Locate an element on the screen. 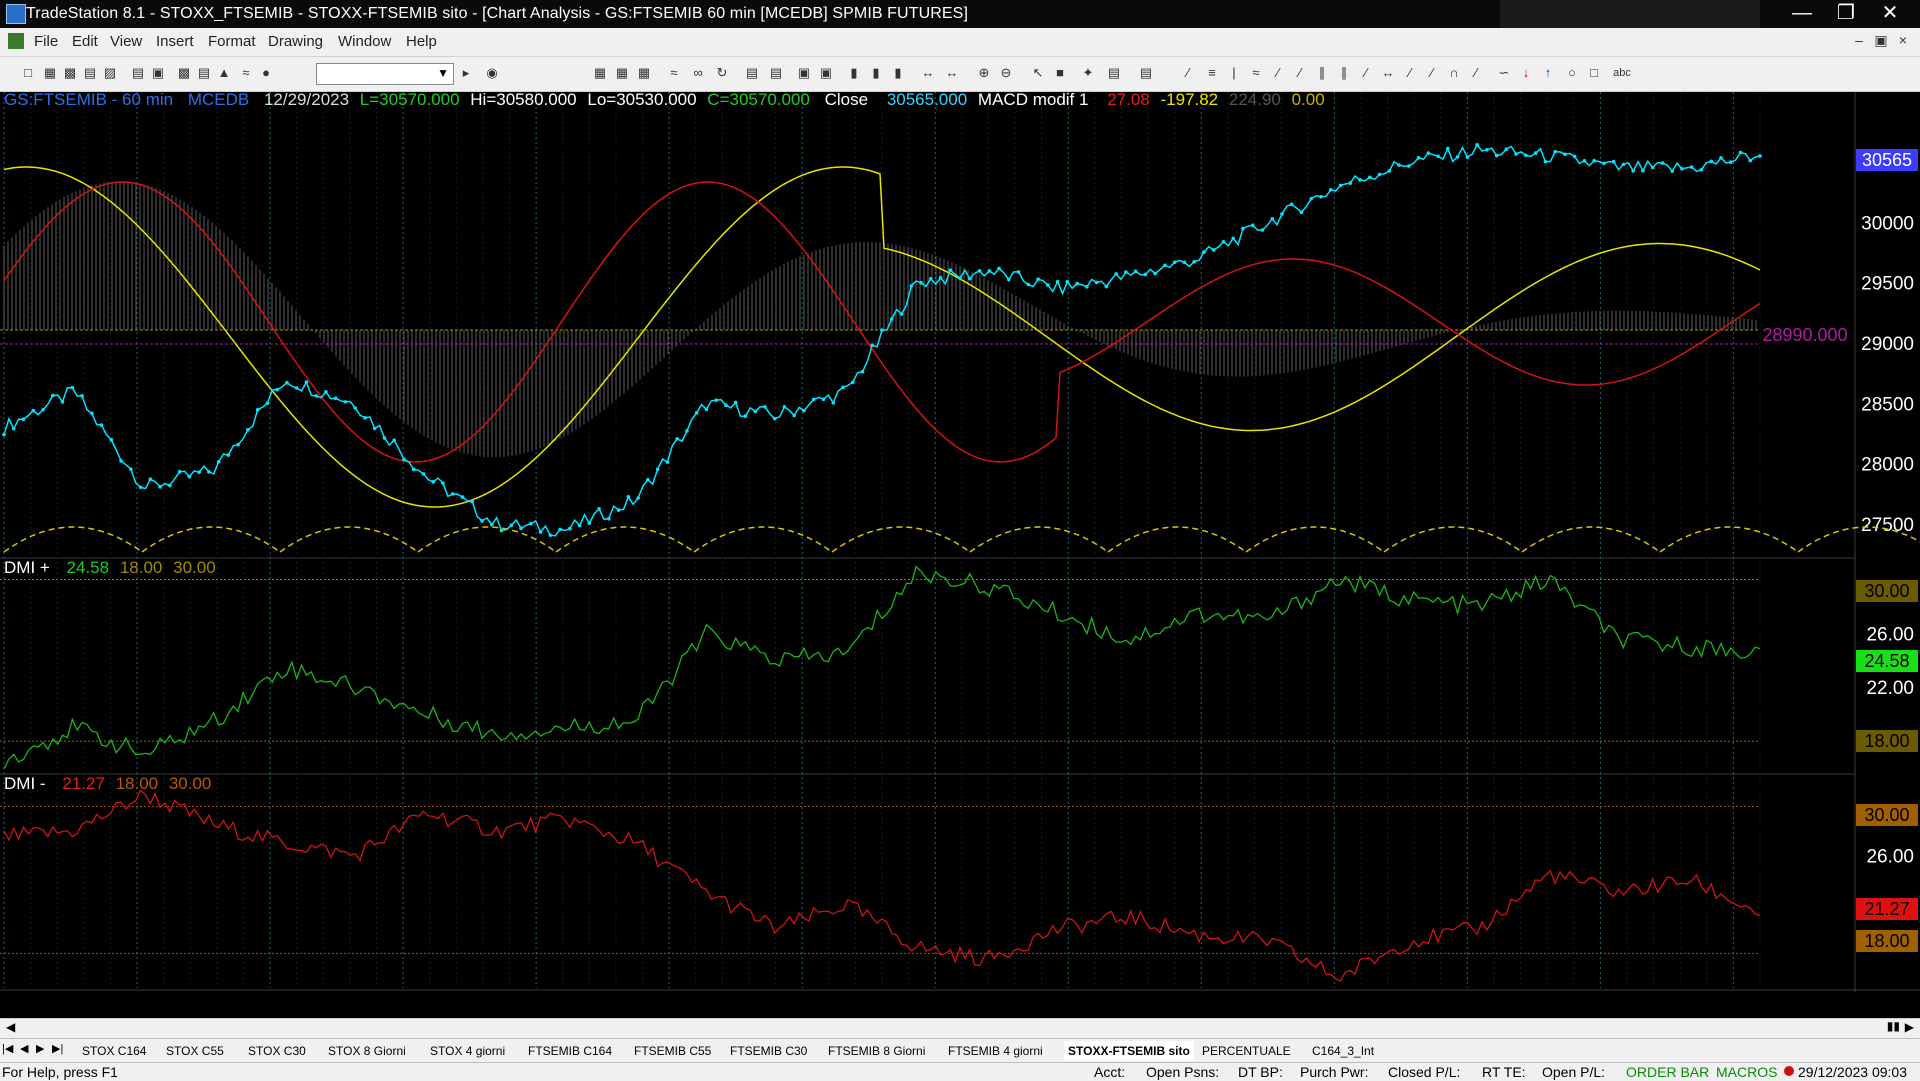 This screenshot has height=1081, width=1920. tab-ftsemib-4-giorni: FTSEMIB 4 giorni is located at coordinates (995, 1051).